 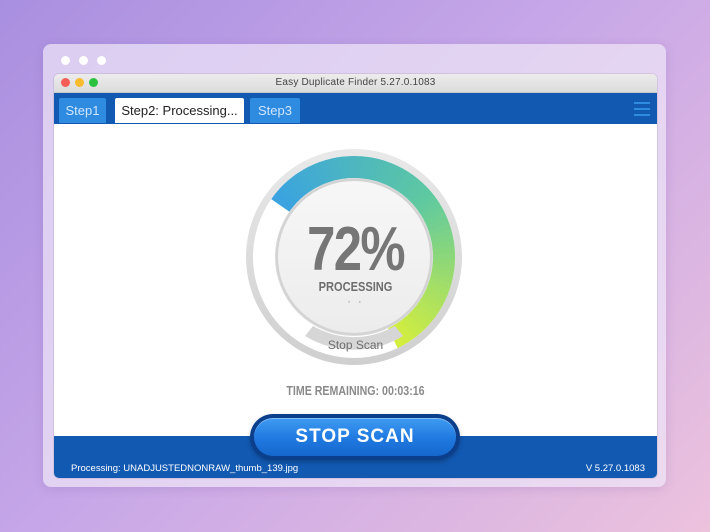 I want to click on version-label: V 5.27.0.1083, so click(x=615, y=468).